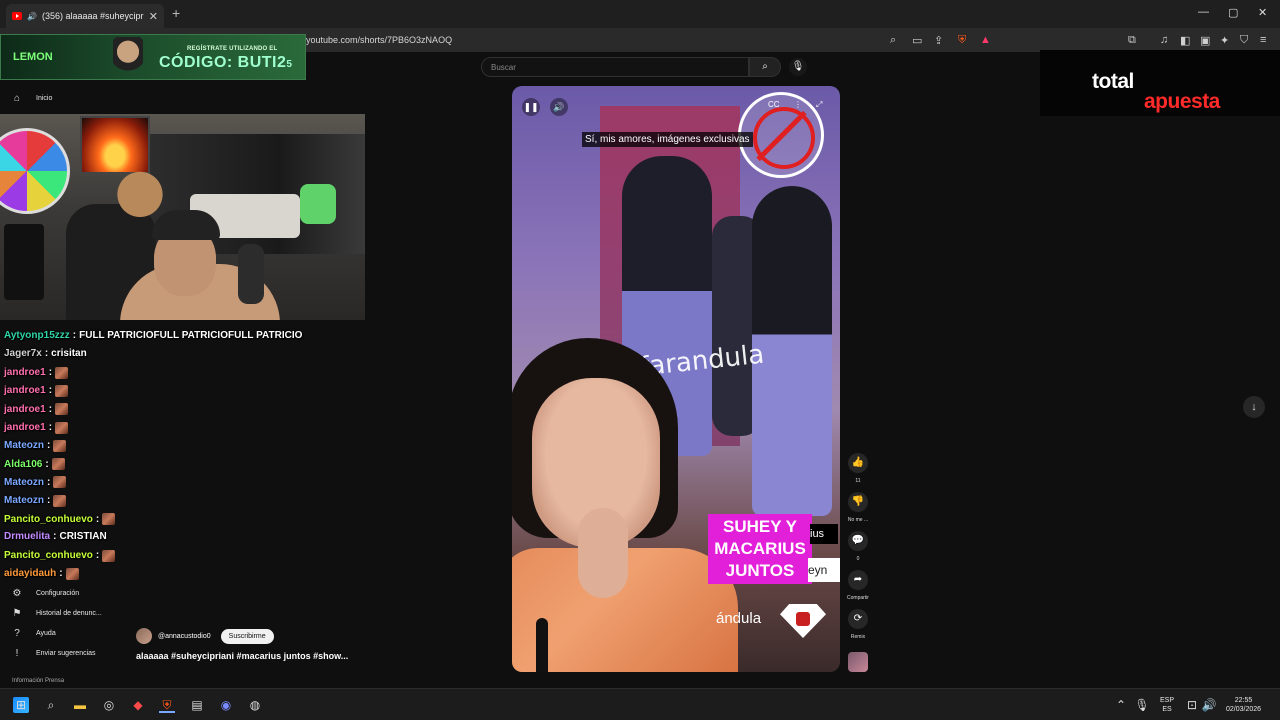  Describe the element at coordinates (17, 98) in the screenshot. I see `home-icon: ⌂` at that location.